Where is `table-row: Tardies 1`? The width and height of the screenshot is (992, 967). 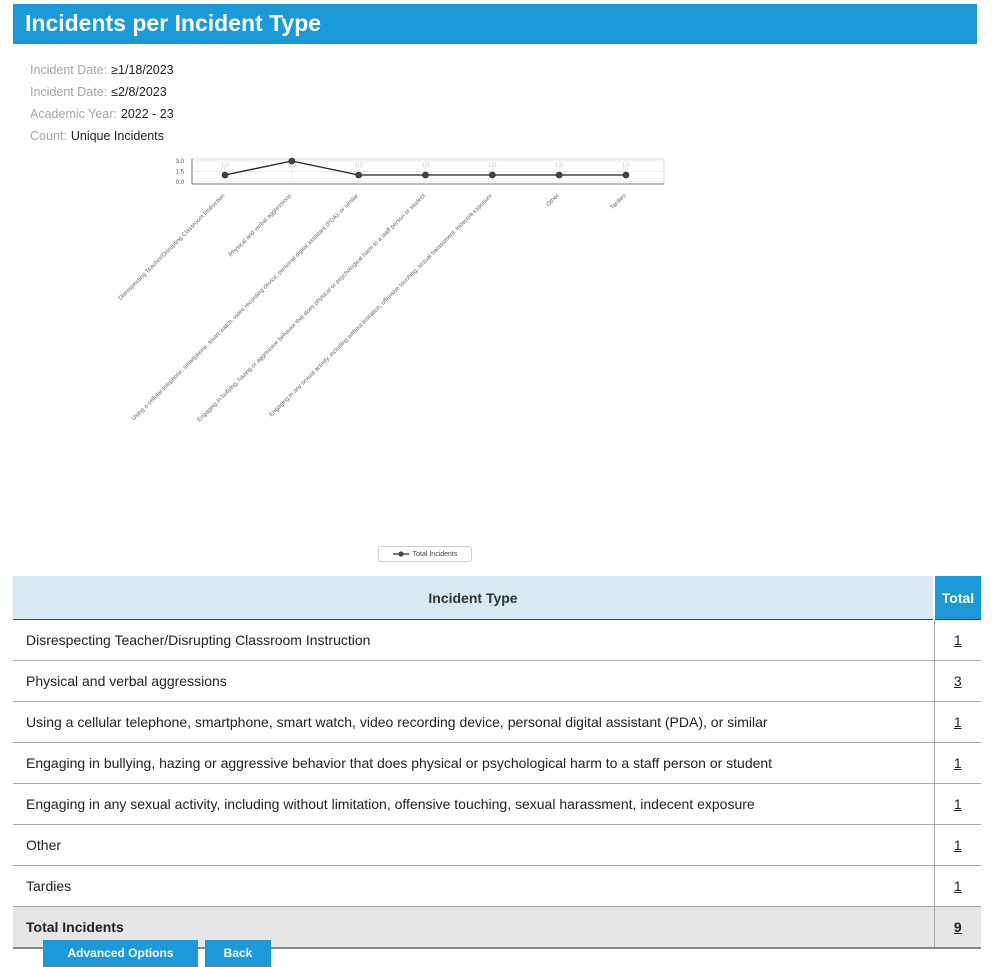 table-row: Tardies 1 is located at coordinates (497, 886).